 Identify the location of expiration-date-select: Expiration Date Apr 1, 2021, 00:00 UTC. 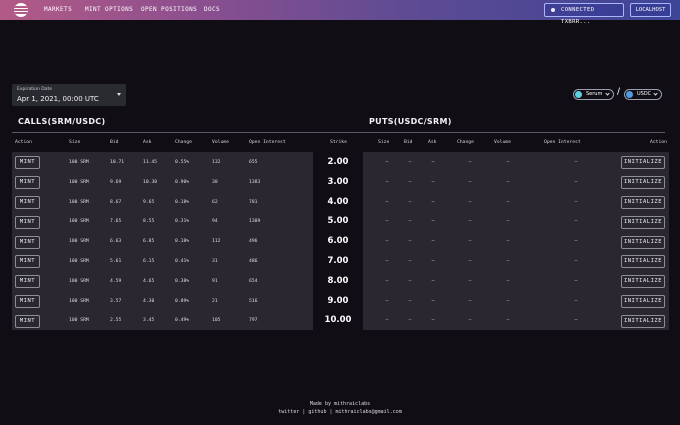
(69, 95).